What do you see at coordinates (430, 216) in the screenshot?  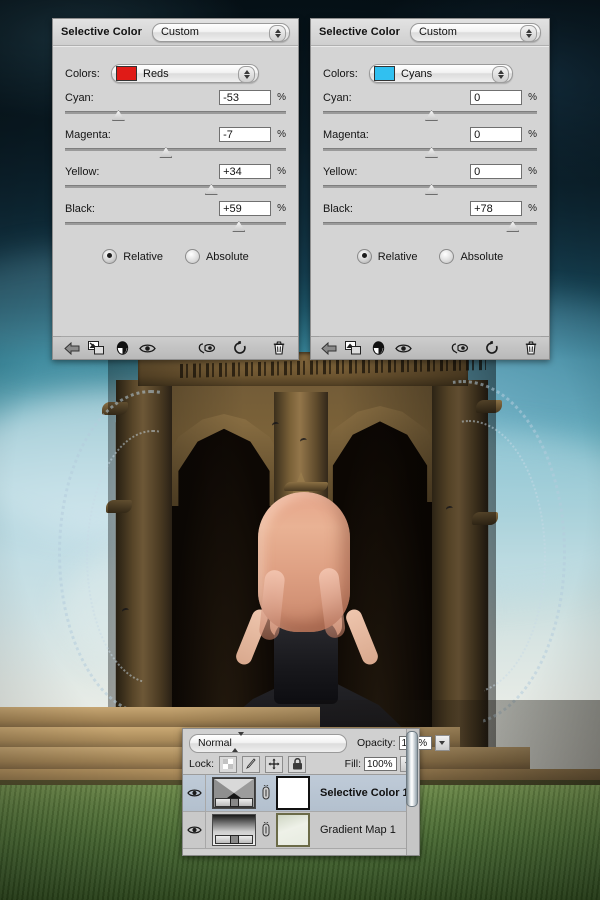 I see `slider-black: Black: +78%` at bounding box center [430, 216].